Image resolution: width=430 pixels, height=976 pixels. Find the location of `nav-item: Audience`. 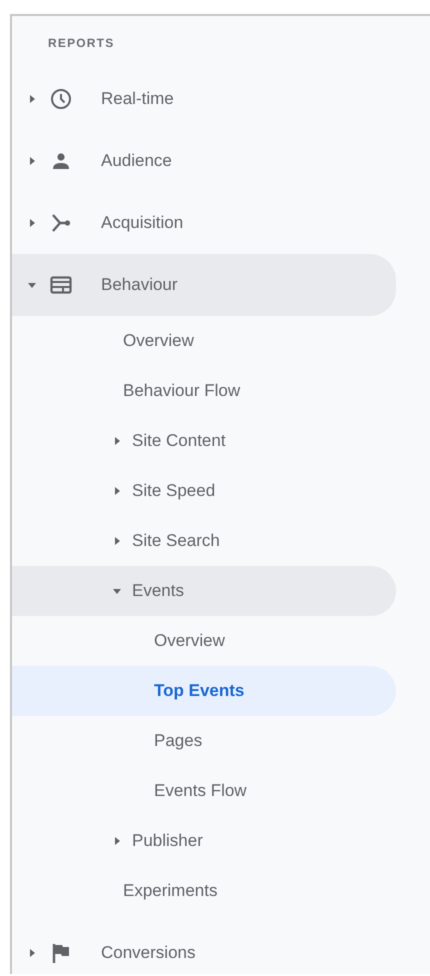

nav-item: Audience is located at coordinates (204, 161).